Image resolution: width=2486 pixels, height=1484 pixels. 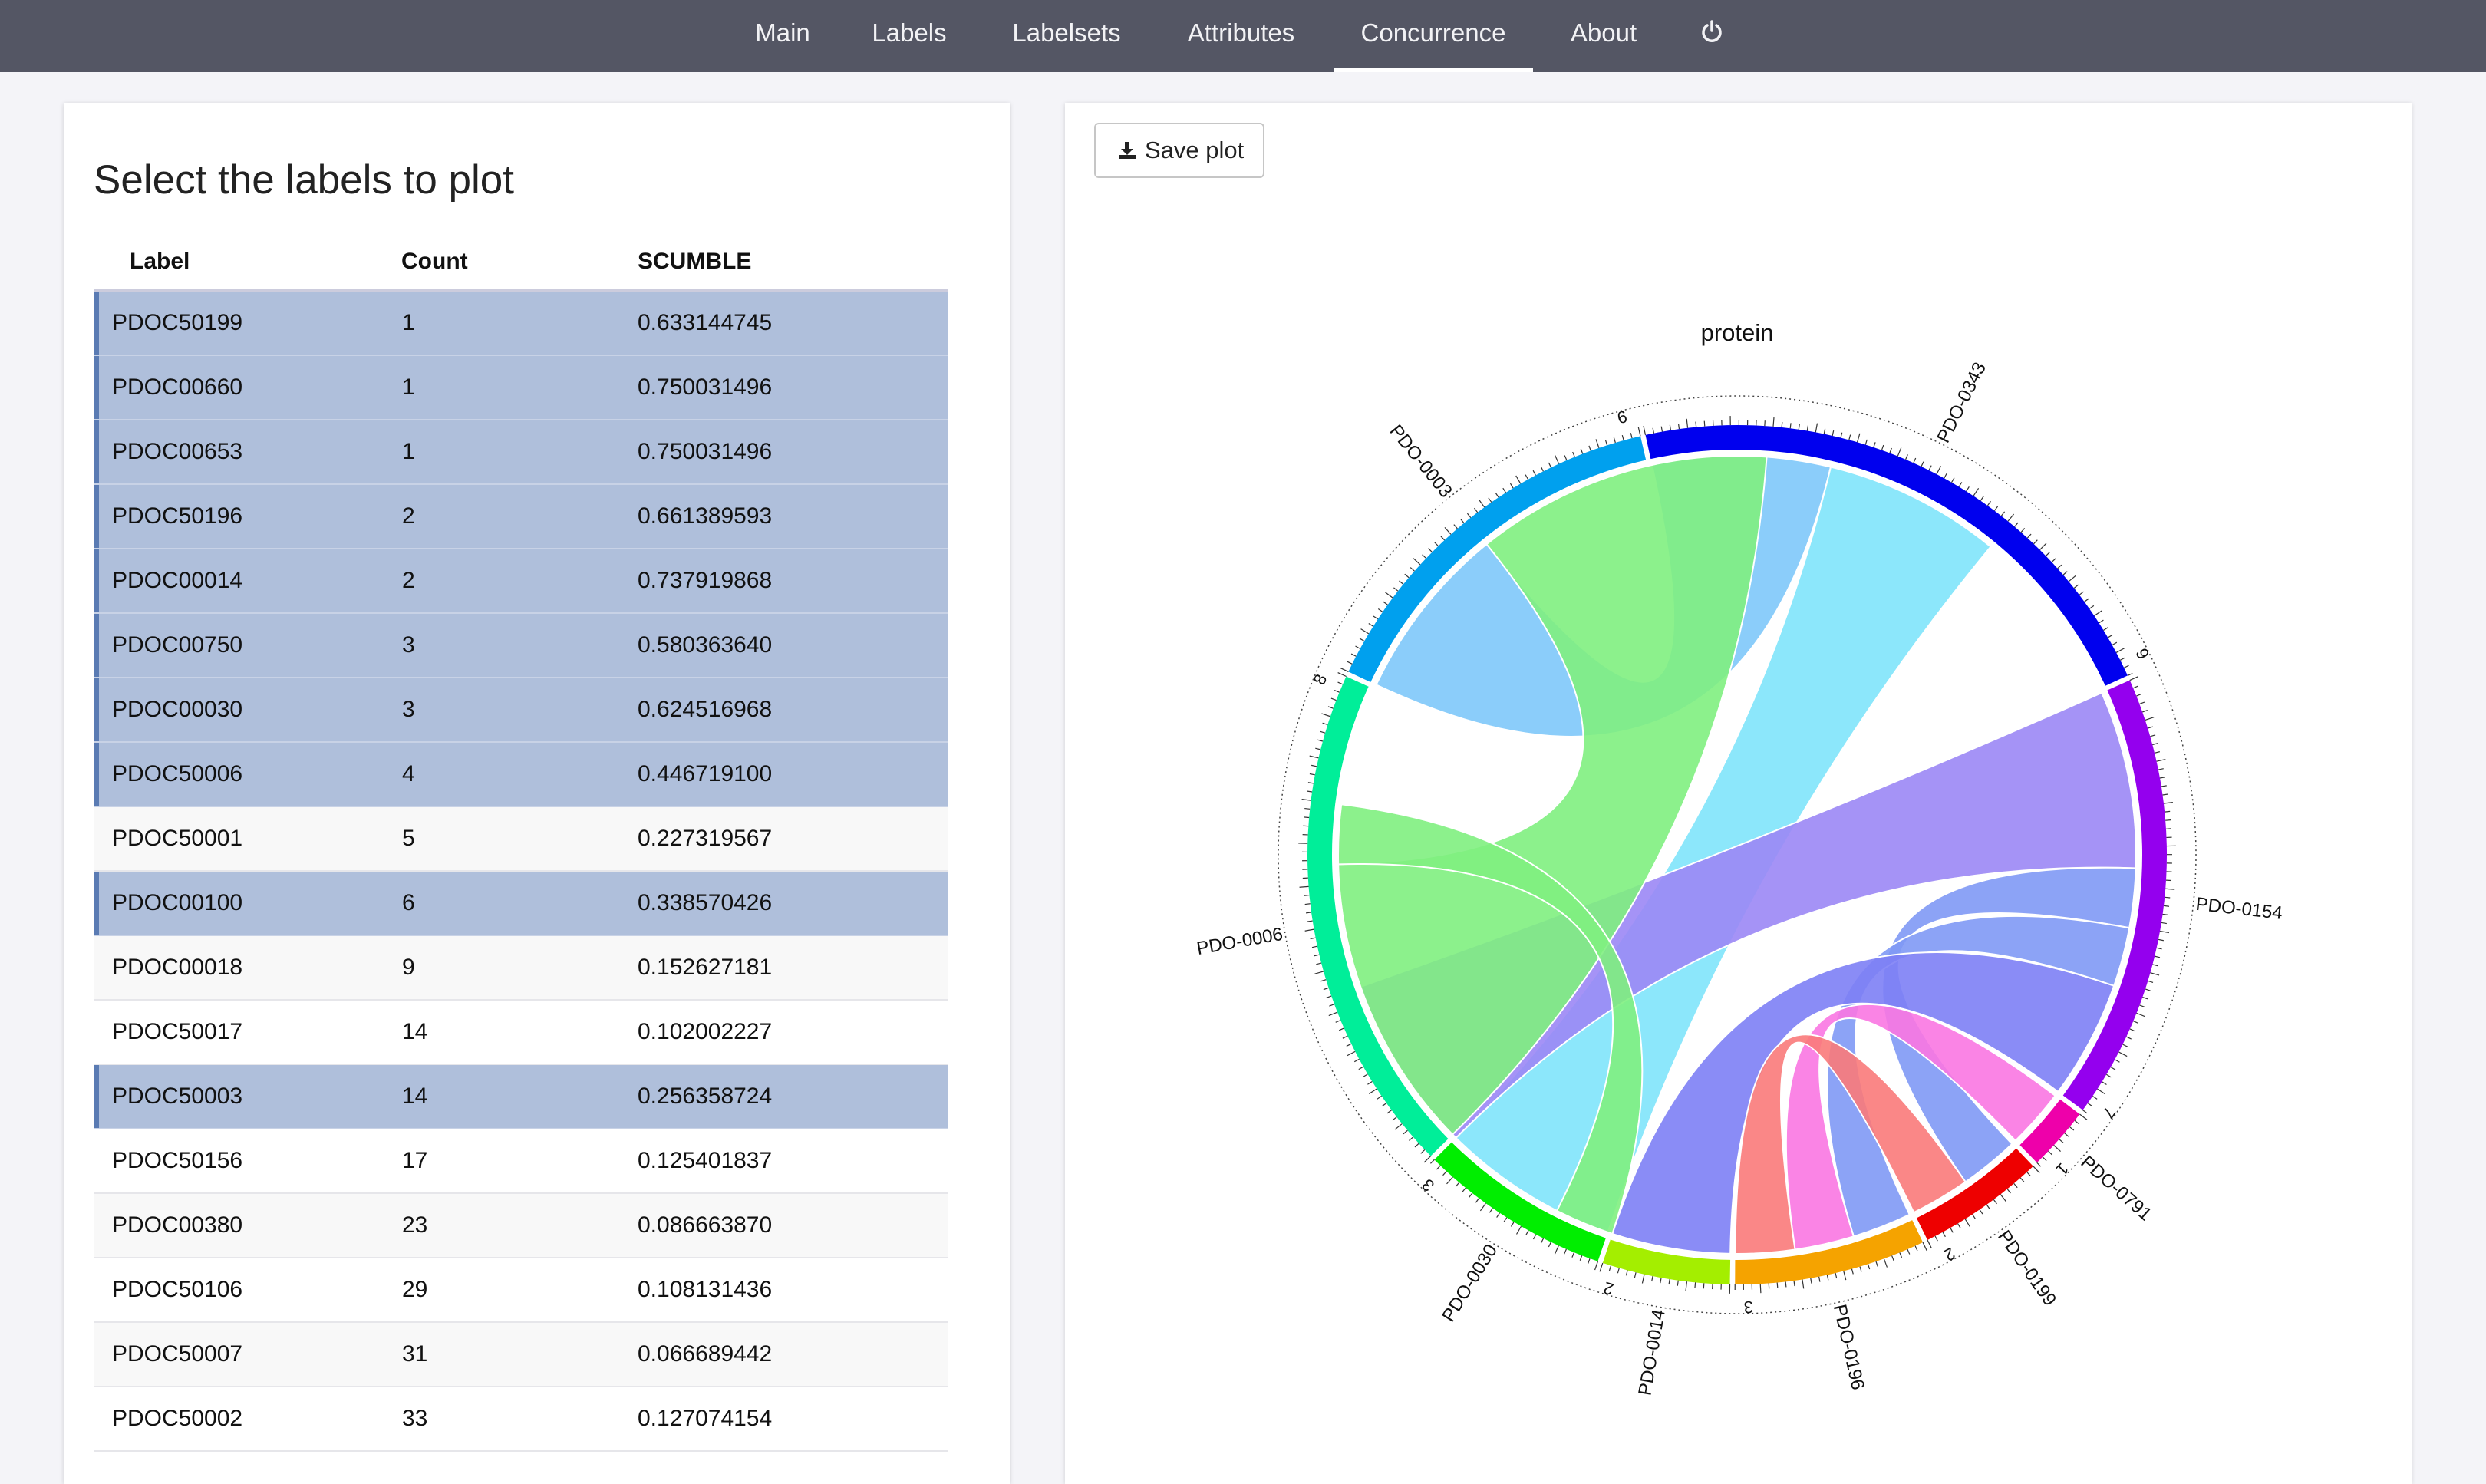 What do you see at coordinates (1603, 36) in the screenshot?
I see `nav-about: About` at bounding box center [1603, 36].